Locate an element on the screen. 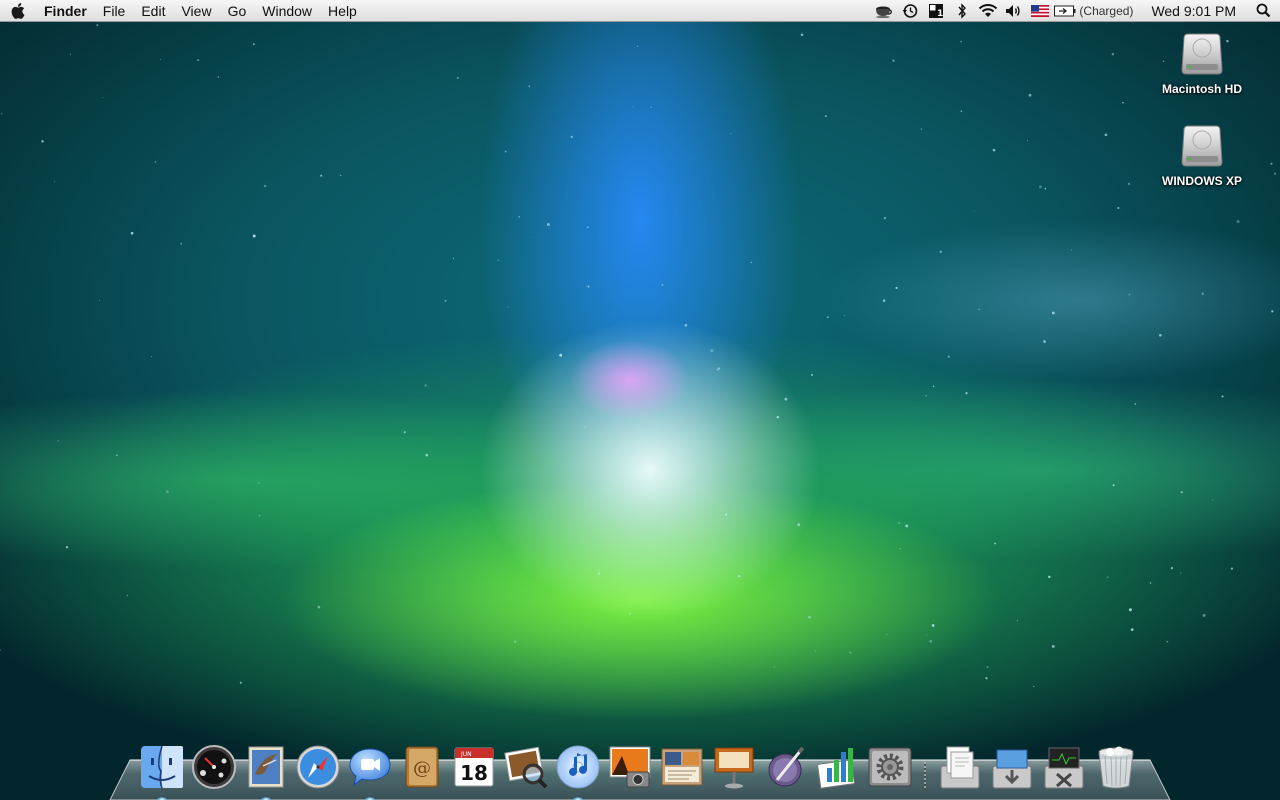  dock-mail is located at coordinates (266, 769).